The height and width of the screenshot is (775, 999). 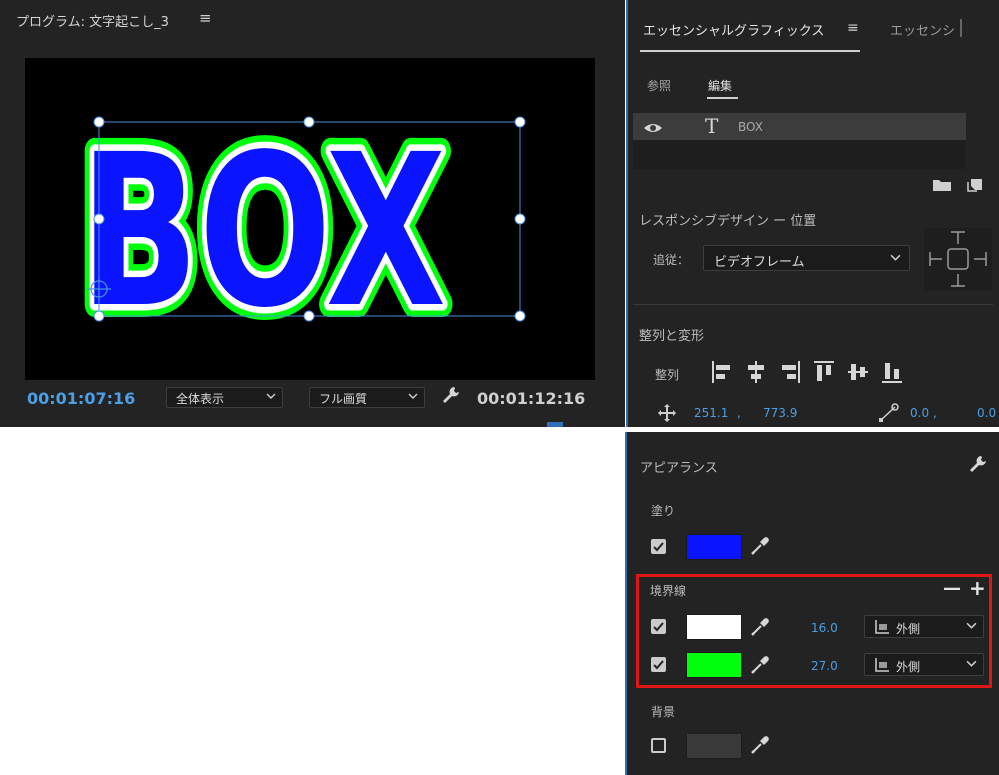 I want to click on new-group-folder-icon, so click(x=942, y=186).